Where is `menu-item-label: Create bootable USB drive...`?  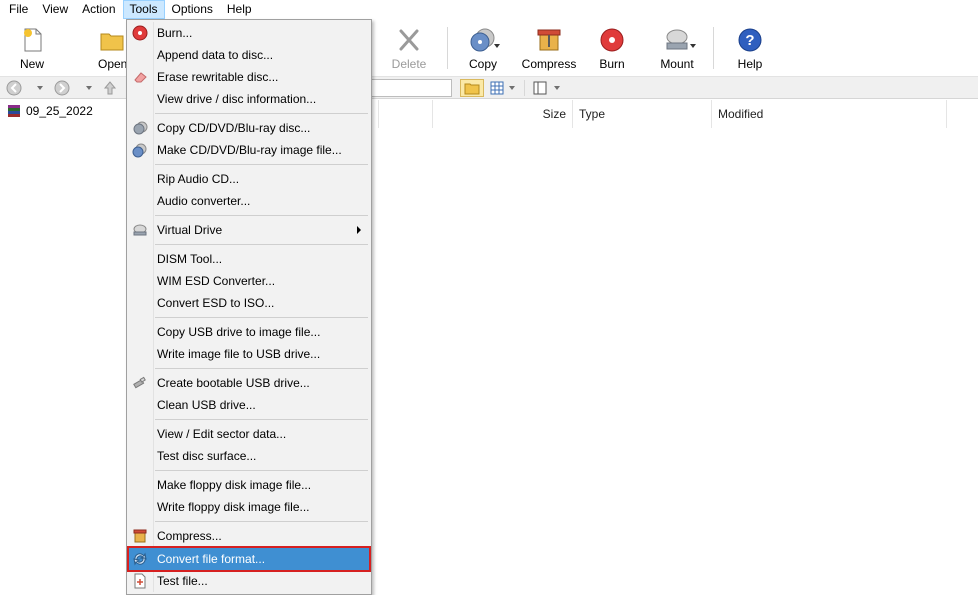 menu-item-label: Create bootable USB drive... is located at coordinates (233, 383).